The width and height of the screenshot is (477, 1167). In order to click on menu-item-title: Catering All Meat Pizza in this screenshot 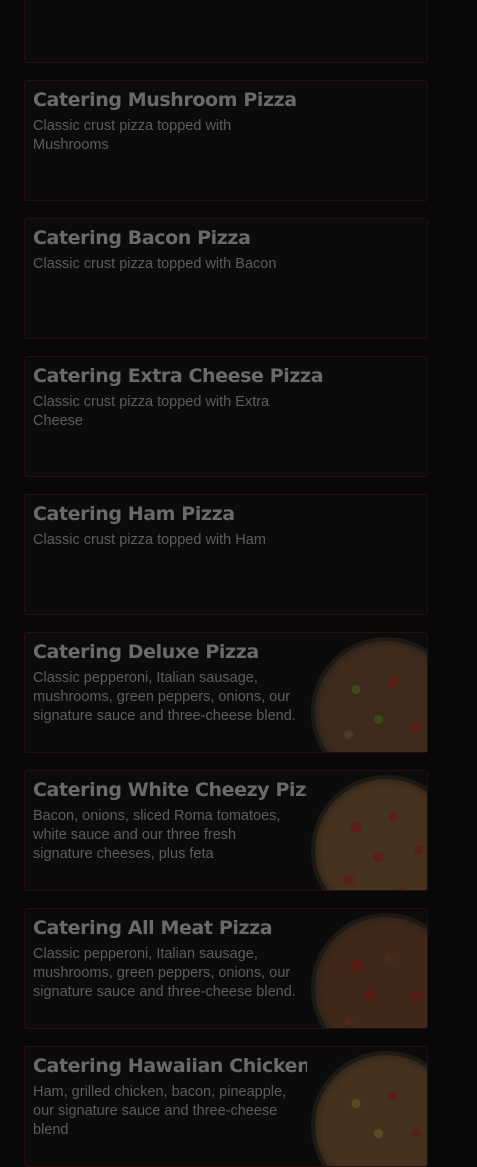, I will do `click(153, 928)`.